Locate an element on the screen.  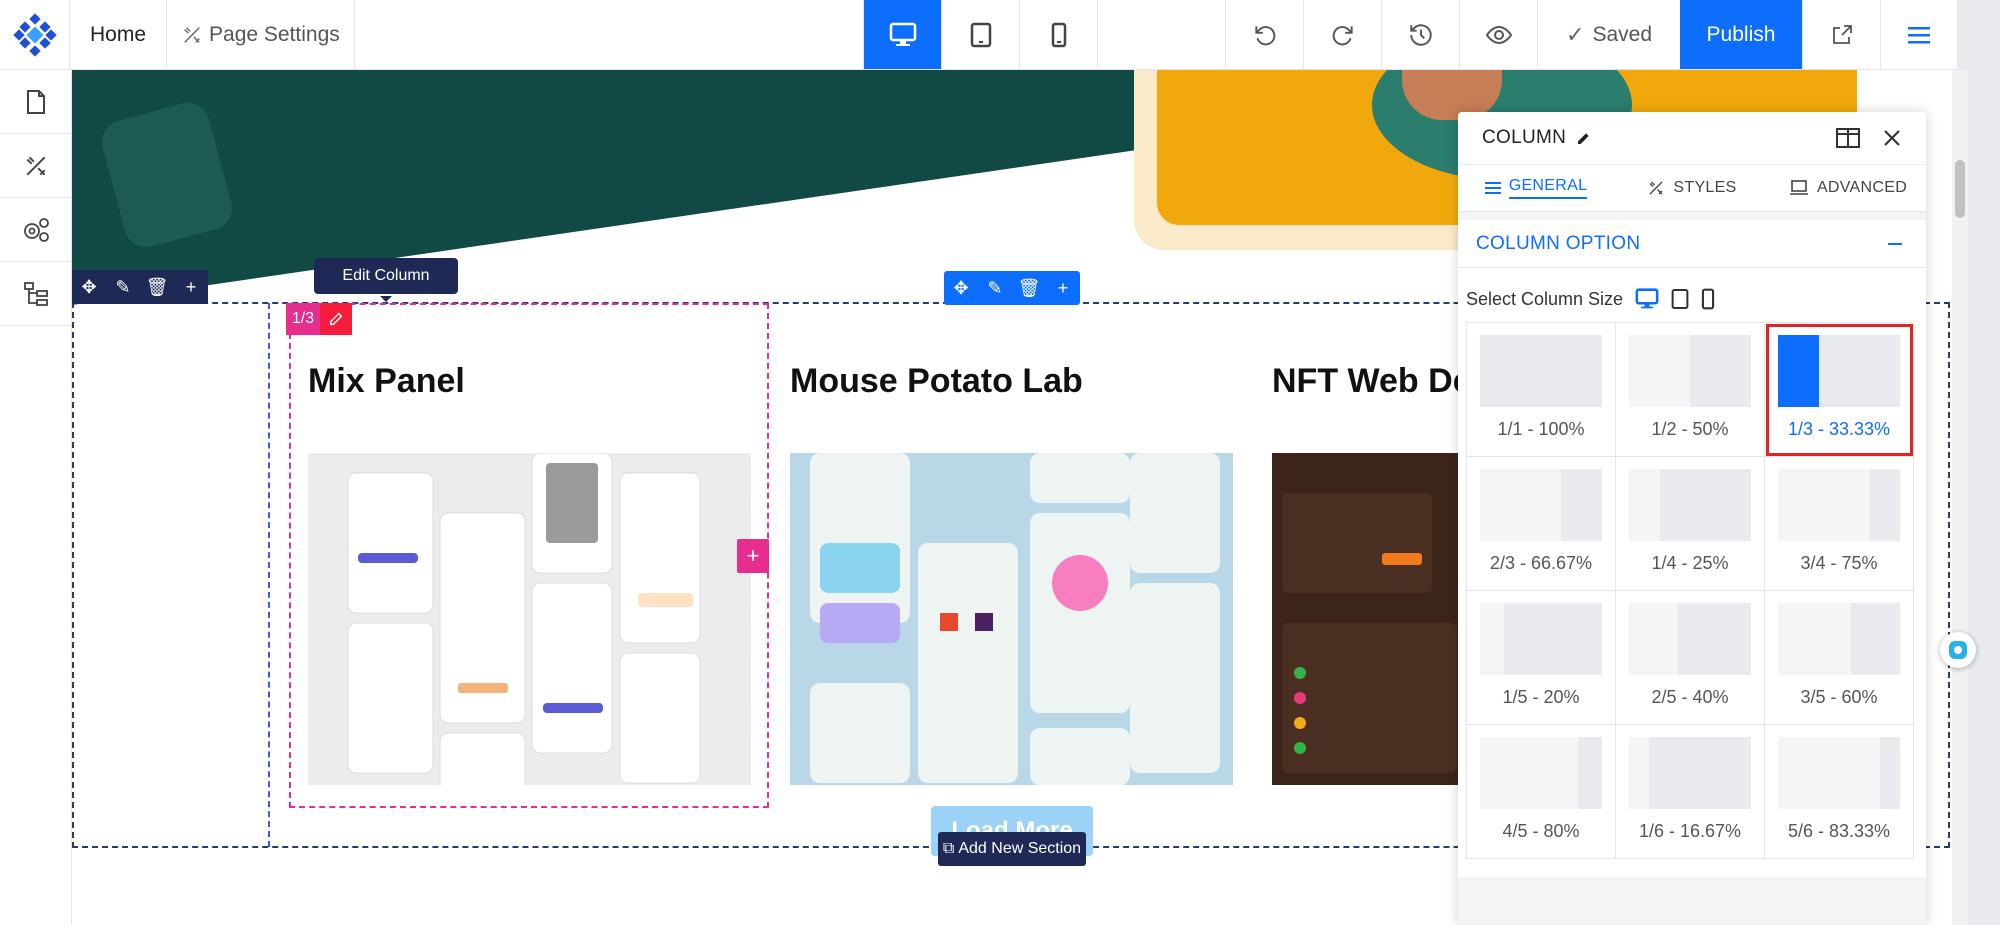
undo-button is located at coordinates (1264, 34).